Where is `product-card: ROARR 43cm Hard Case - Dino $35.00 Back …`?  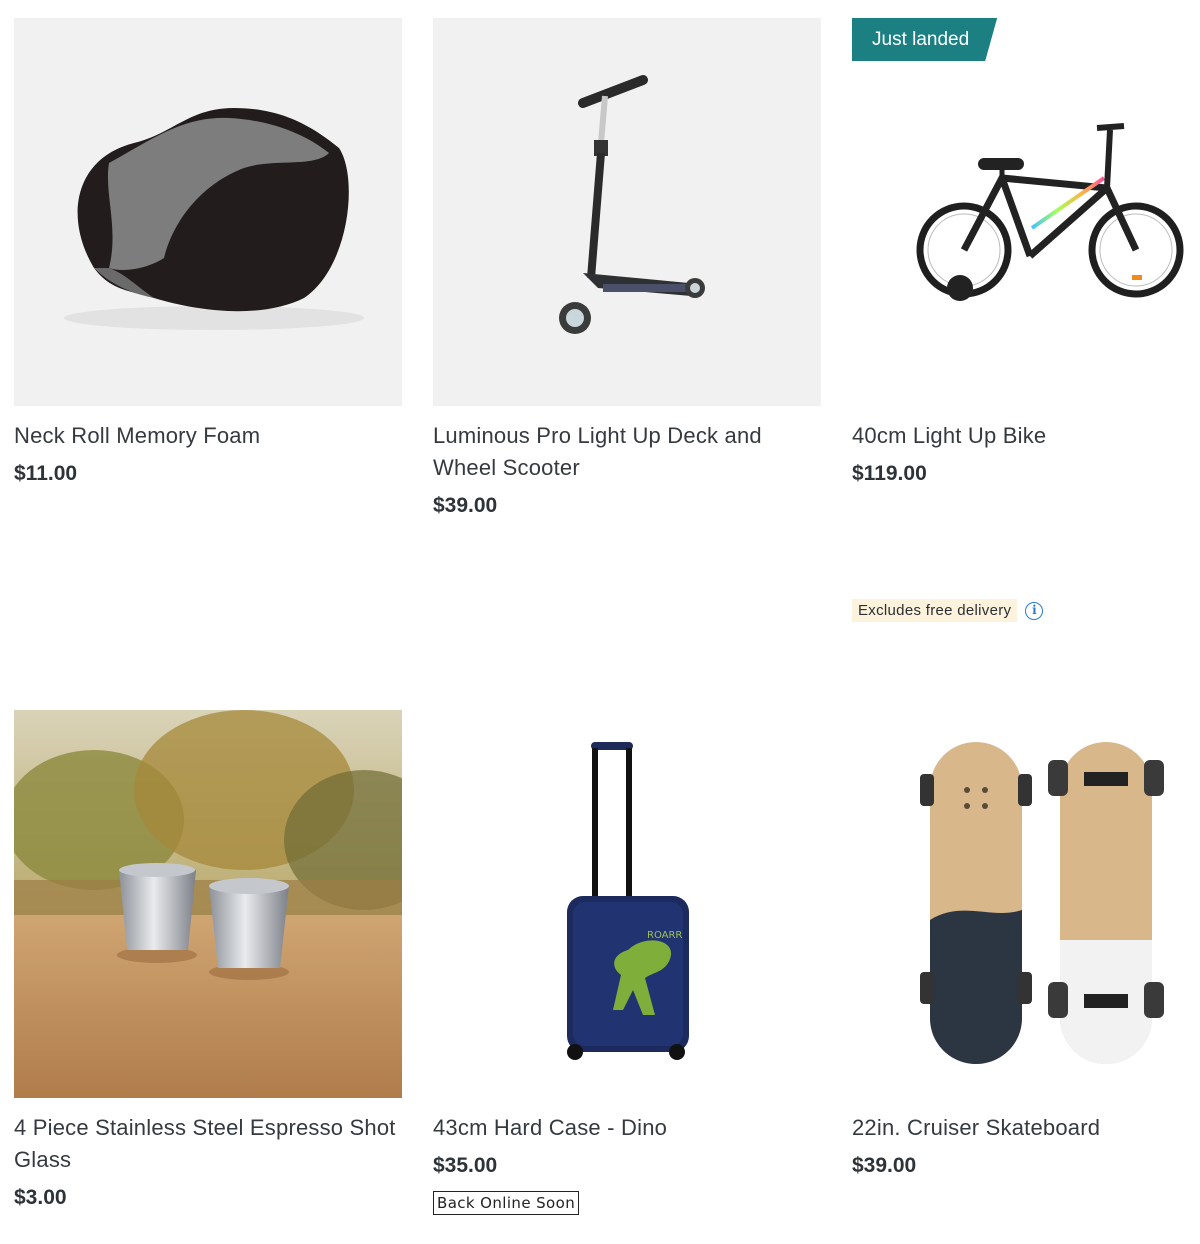
product-card: ROARR 43cm Hard Case - Dino $35.00 Back … is located at coordinates (627, 962).